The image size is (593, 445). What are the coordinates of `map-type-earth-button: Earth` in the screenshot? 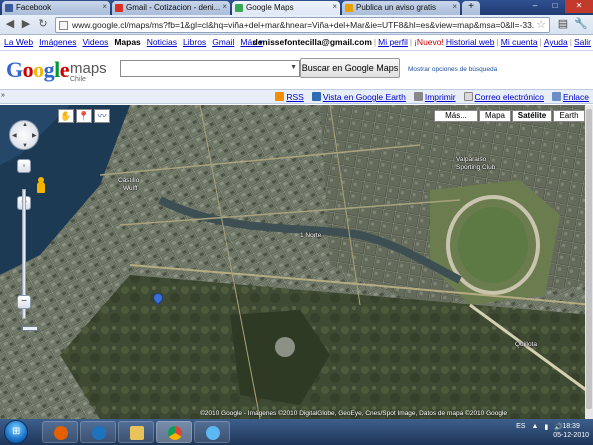 It's located at (569, 116).